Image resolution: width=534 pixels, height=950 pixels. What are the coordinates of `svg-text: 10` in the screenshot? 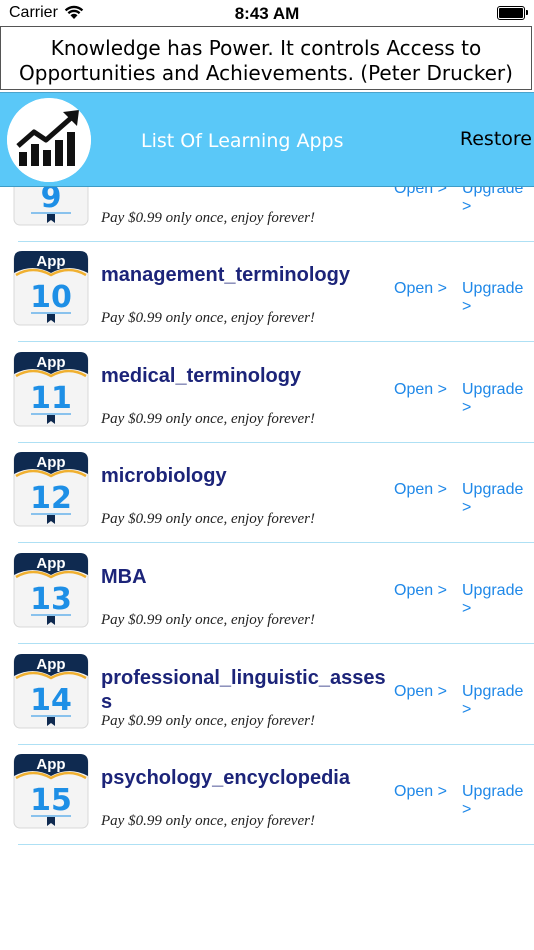 It's located at (51, 297).